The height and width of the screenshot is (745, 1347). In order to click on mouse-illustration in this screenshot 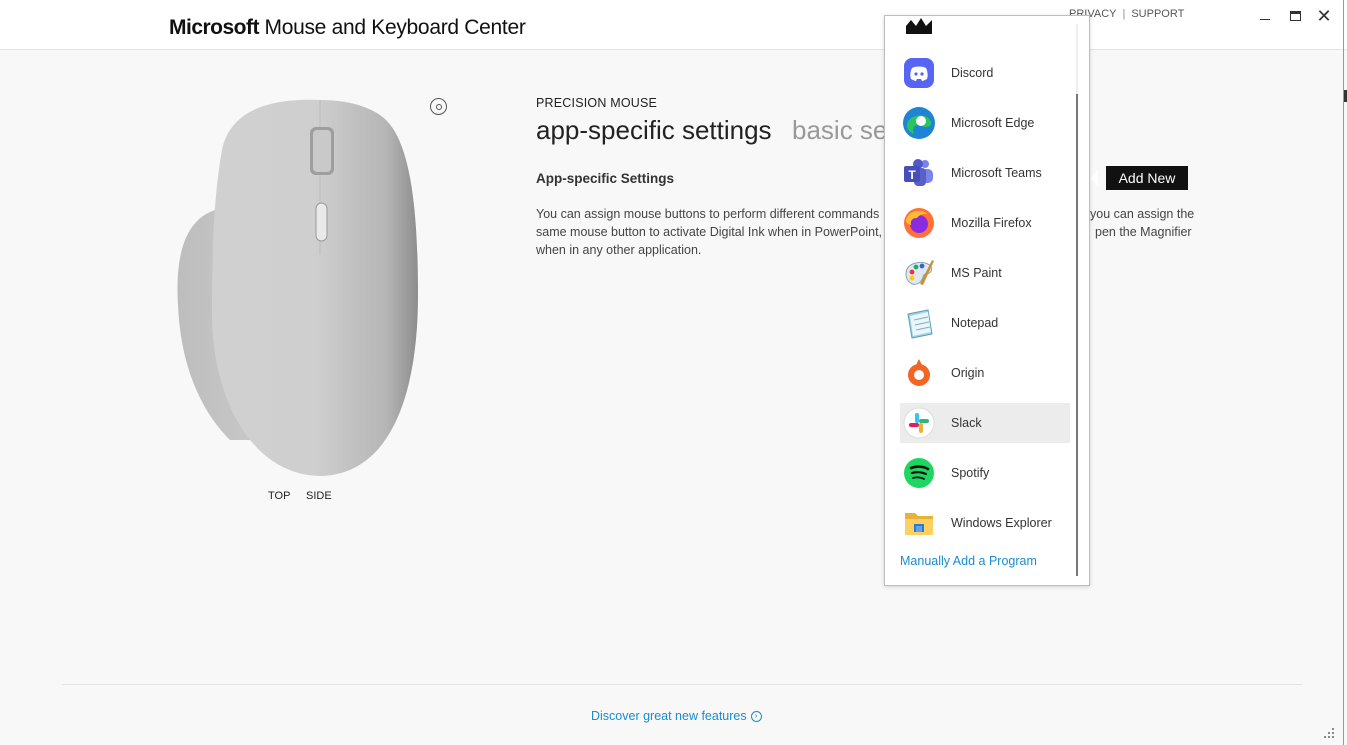, I will do `click(300, 290)`.